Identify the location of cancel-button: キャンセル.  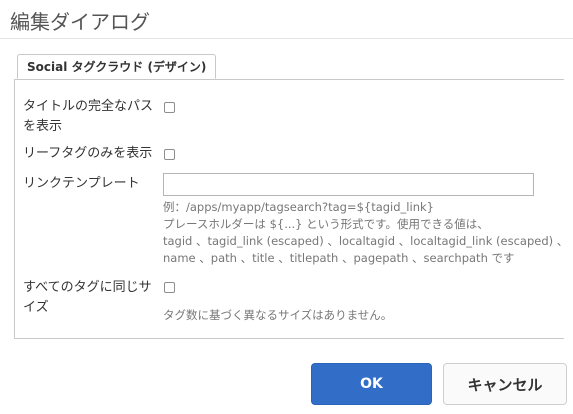
(505, 384).